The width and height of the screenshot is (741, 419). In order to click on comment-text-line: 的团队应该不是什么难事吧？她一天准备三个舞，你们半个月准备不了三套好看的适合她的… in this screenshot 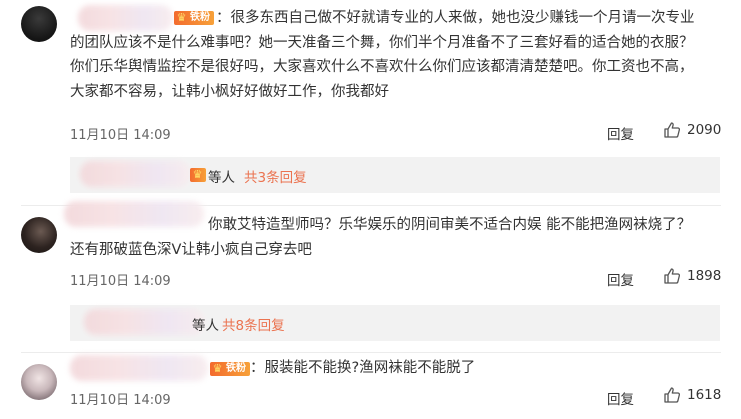, I will do `click(382, 42)`.